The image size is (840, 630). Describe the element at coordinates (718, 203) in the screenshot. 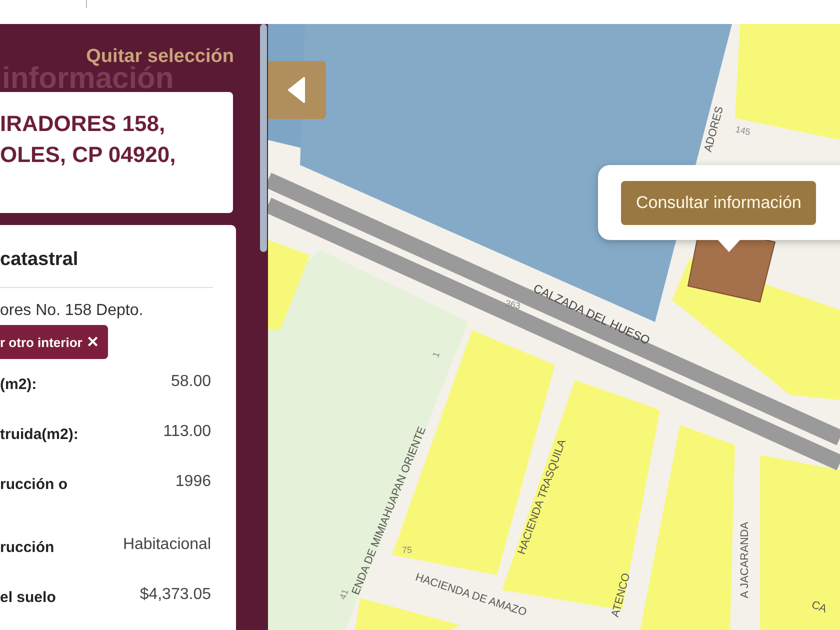

I see `consult-info-button: Consultar información` at that location.